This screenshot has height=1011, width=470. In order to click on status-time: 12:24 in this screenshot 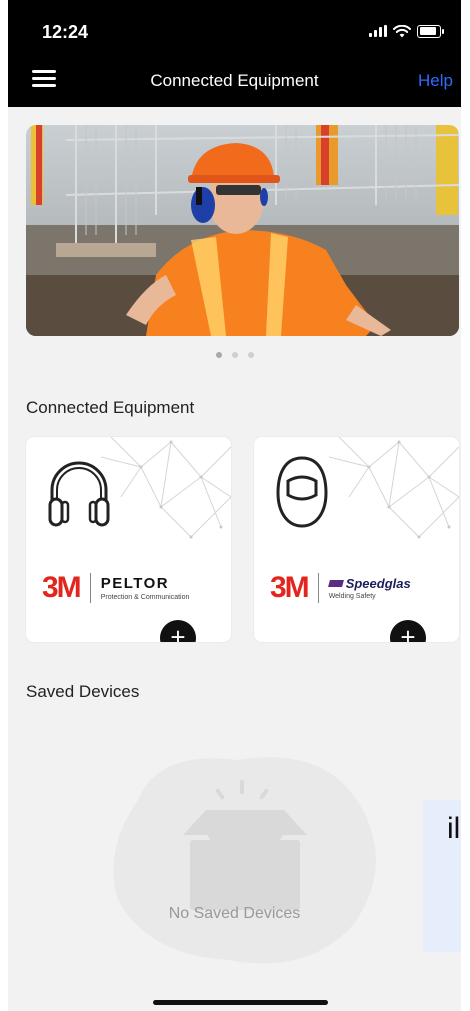, I will do `click(65, 32)`.